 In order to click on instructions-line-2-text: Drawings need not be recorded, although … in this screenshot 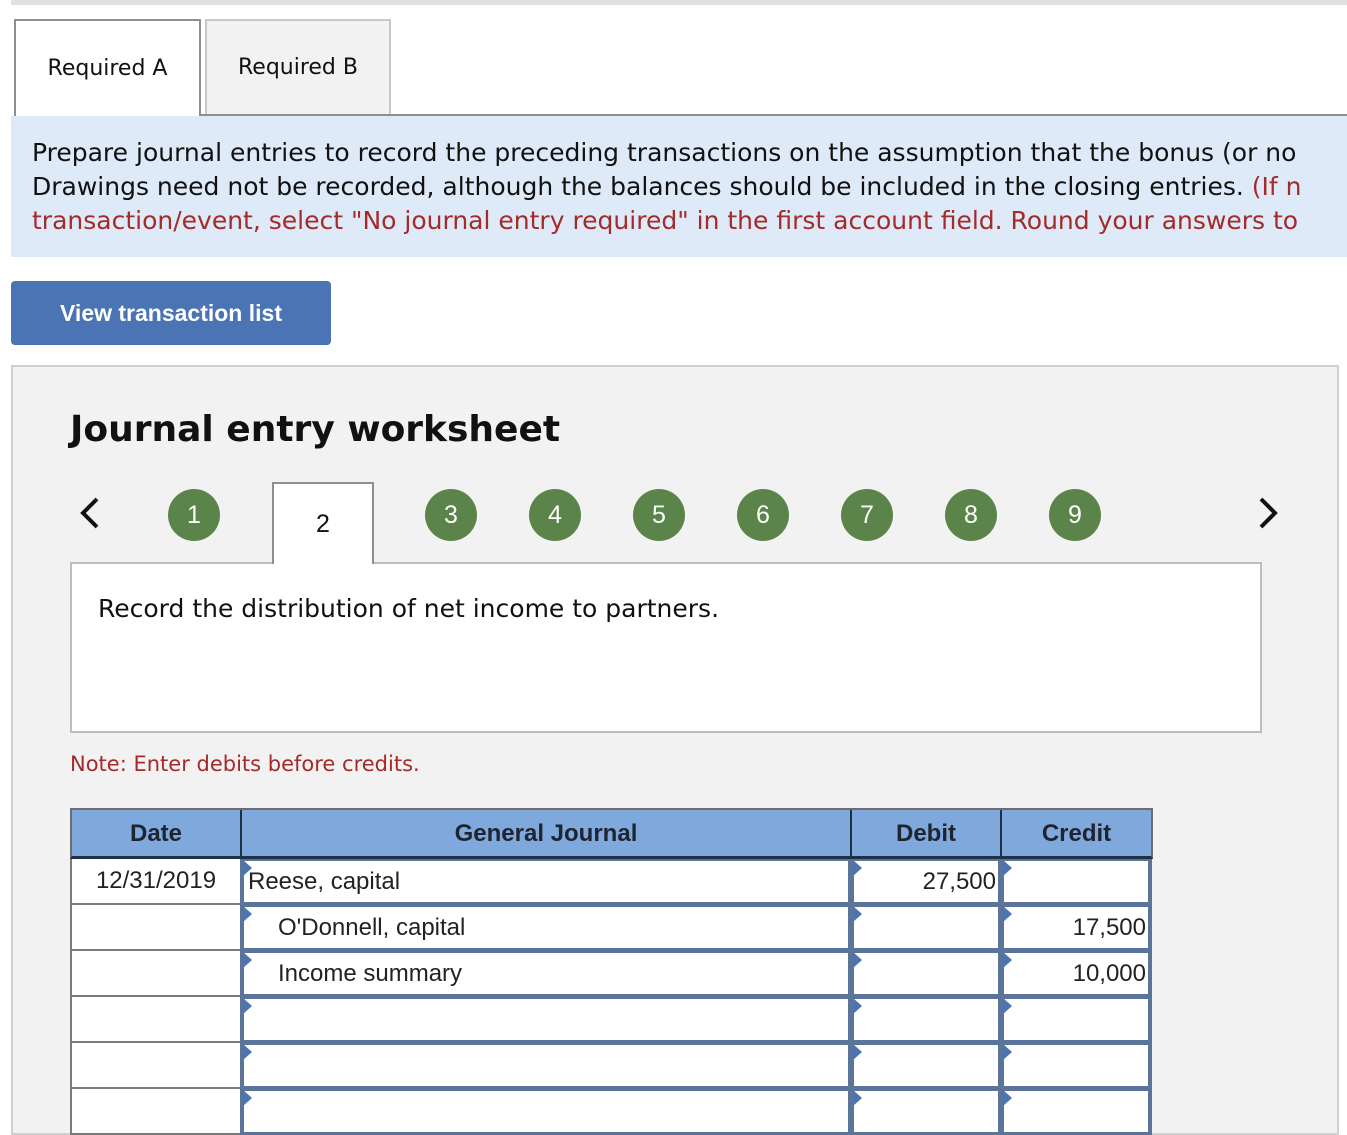, I will do `click(638, 186)`.